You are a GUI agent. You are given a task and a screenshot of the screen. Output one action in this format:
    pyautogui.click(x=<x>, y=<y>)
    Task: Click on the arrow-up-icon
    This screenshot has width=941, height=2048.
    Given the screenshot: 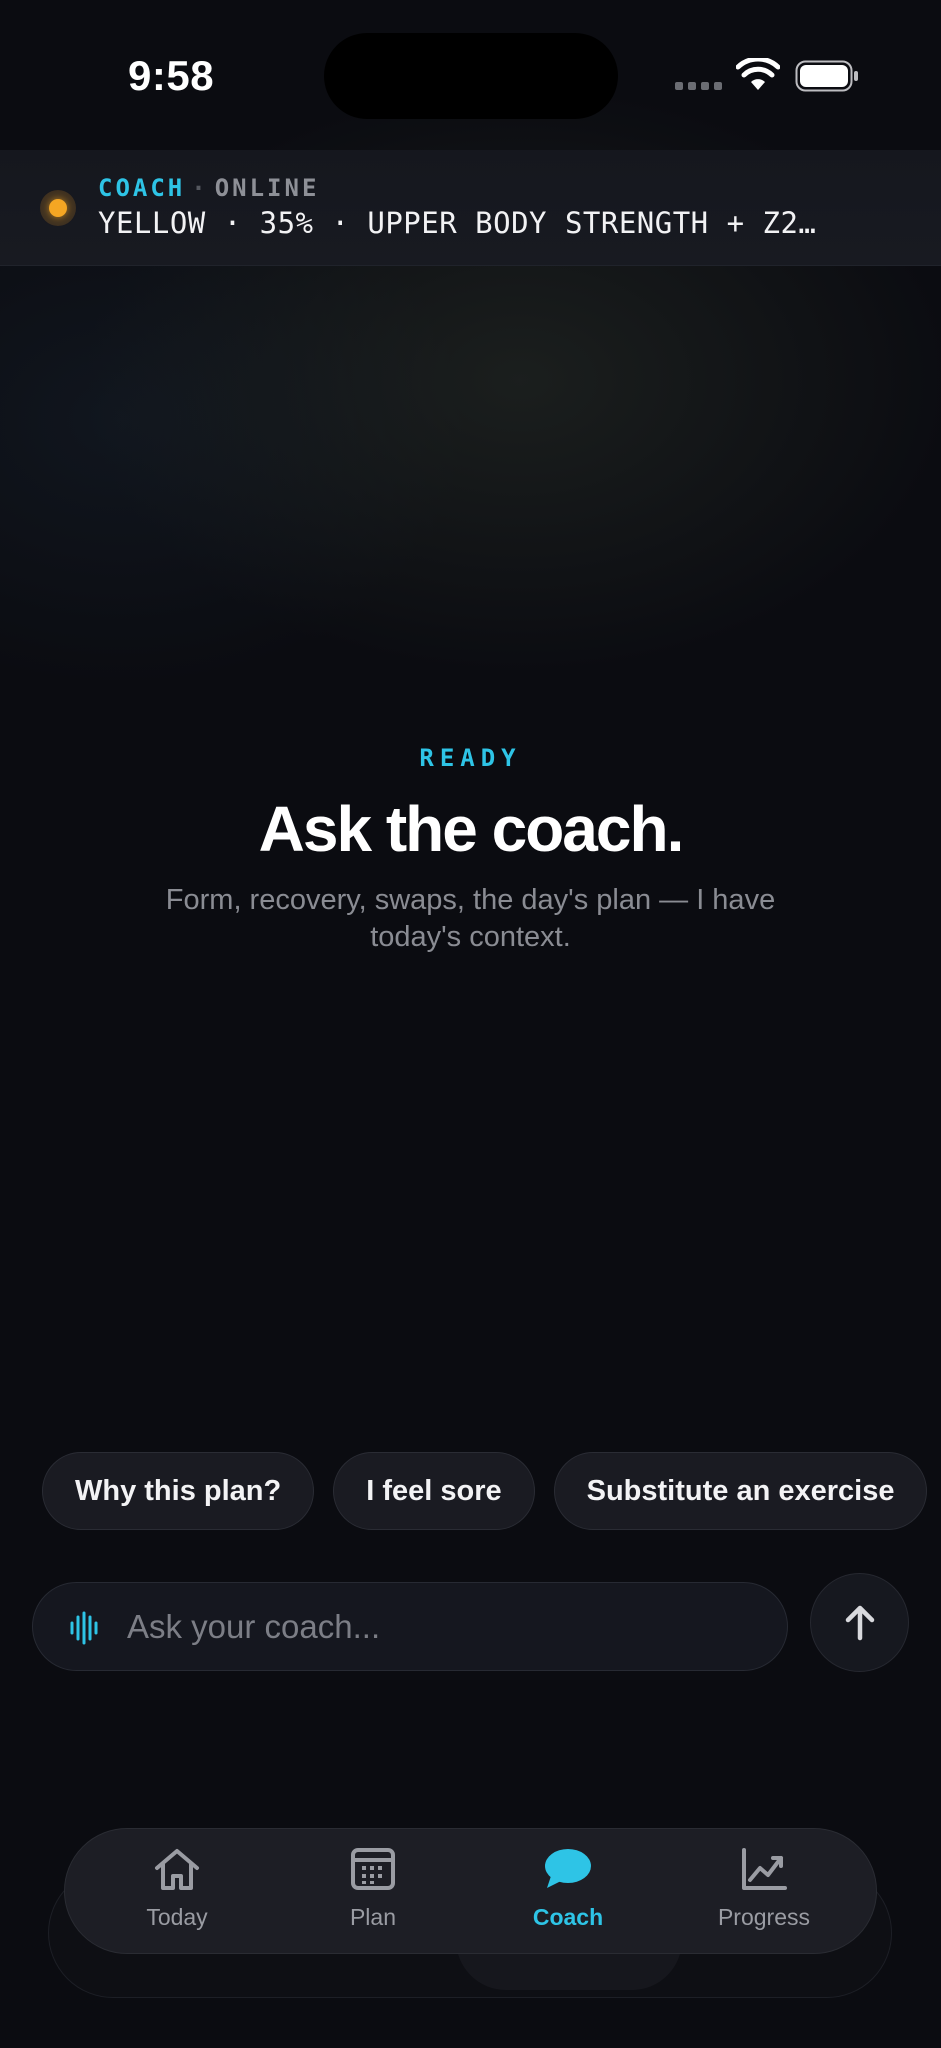 What is the action you would take?
    pyautogui.click(x=859, y=1622)
    